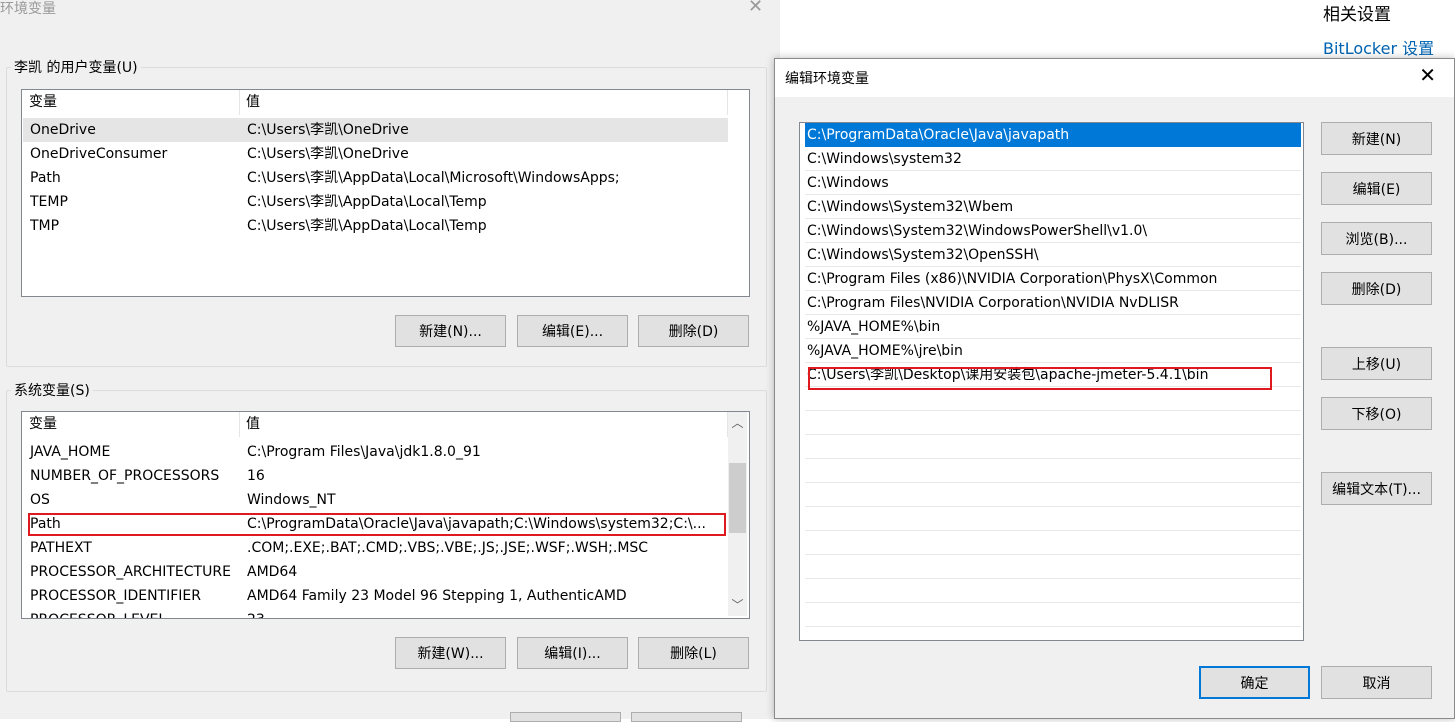 The height and width of the screenshot is (722, 1455). I want to click on table-row: OS Windows_NT, so click(375, 500).